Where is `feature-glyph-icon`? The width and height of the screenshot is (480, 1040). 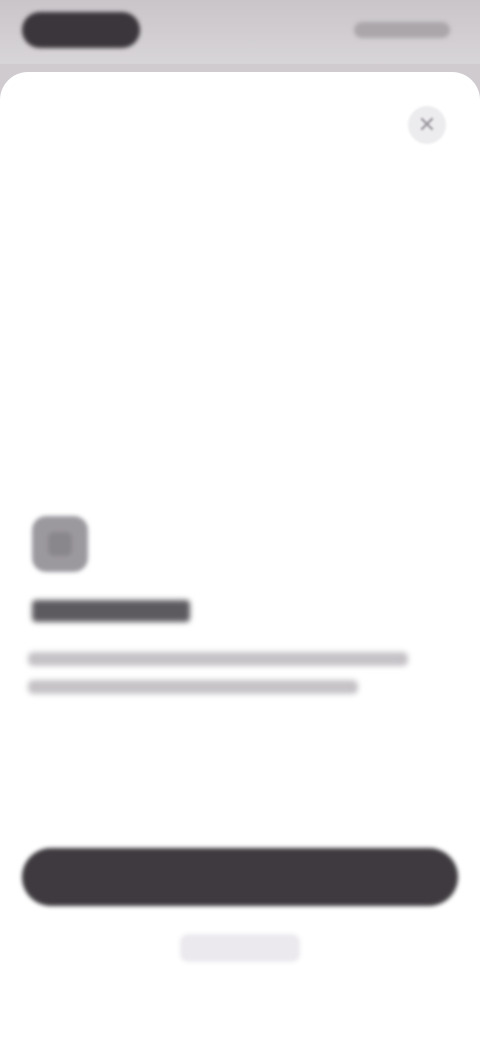 feature-glyph-icon is located at coordinates (60, 544).